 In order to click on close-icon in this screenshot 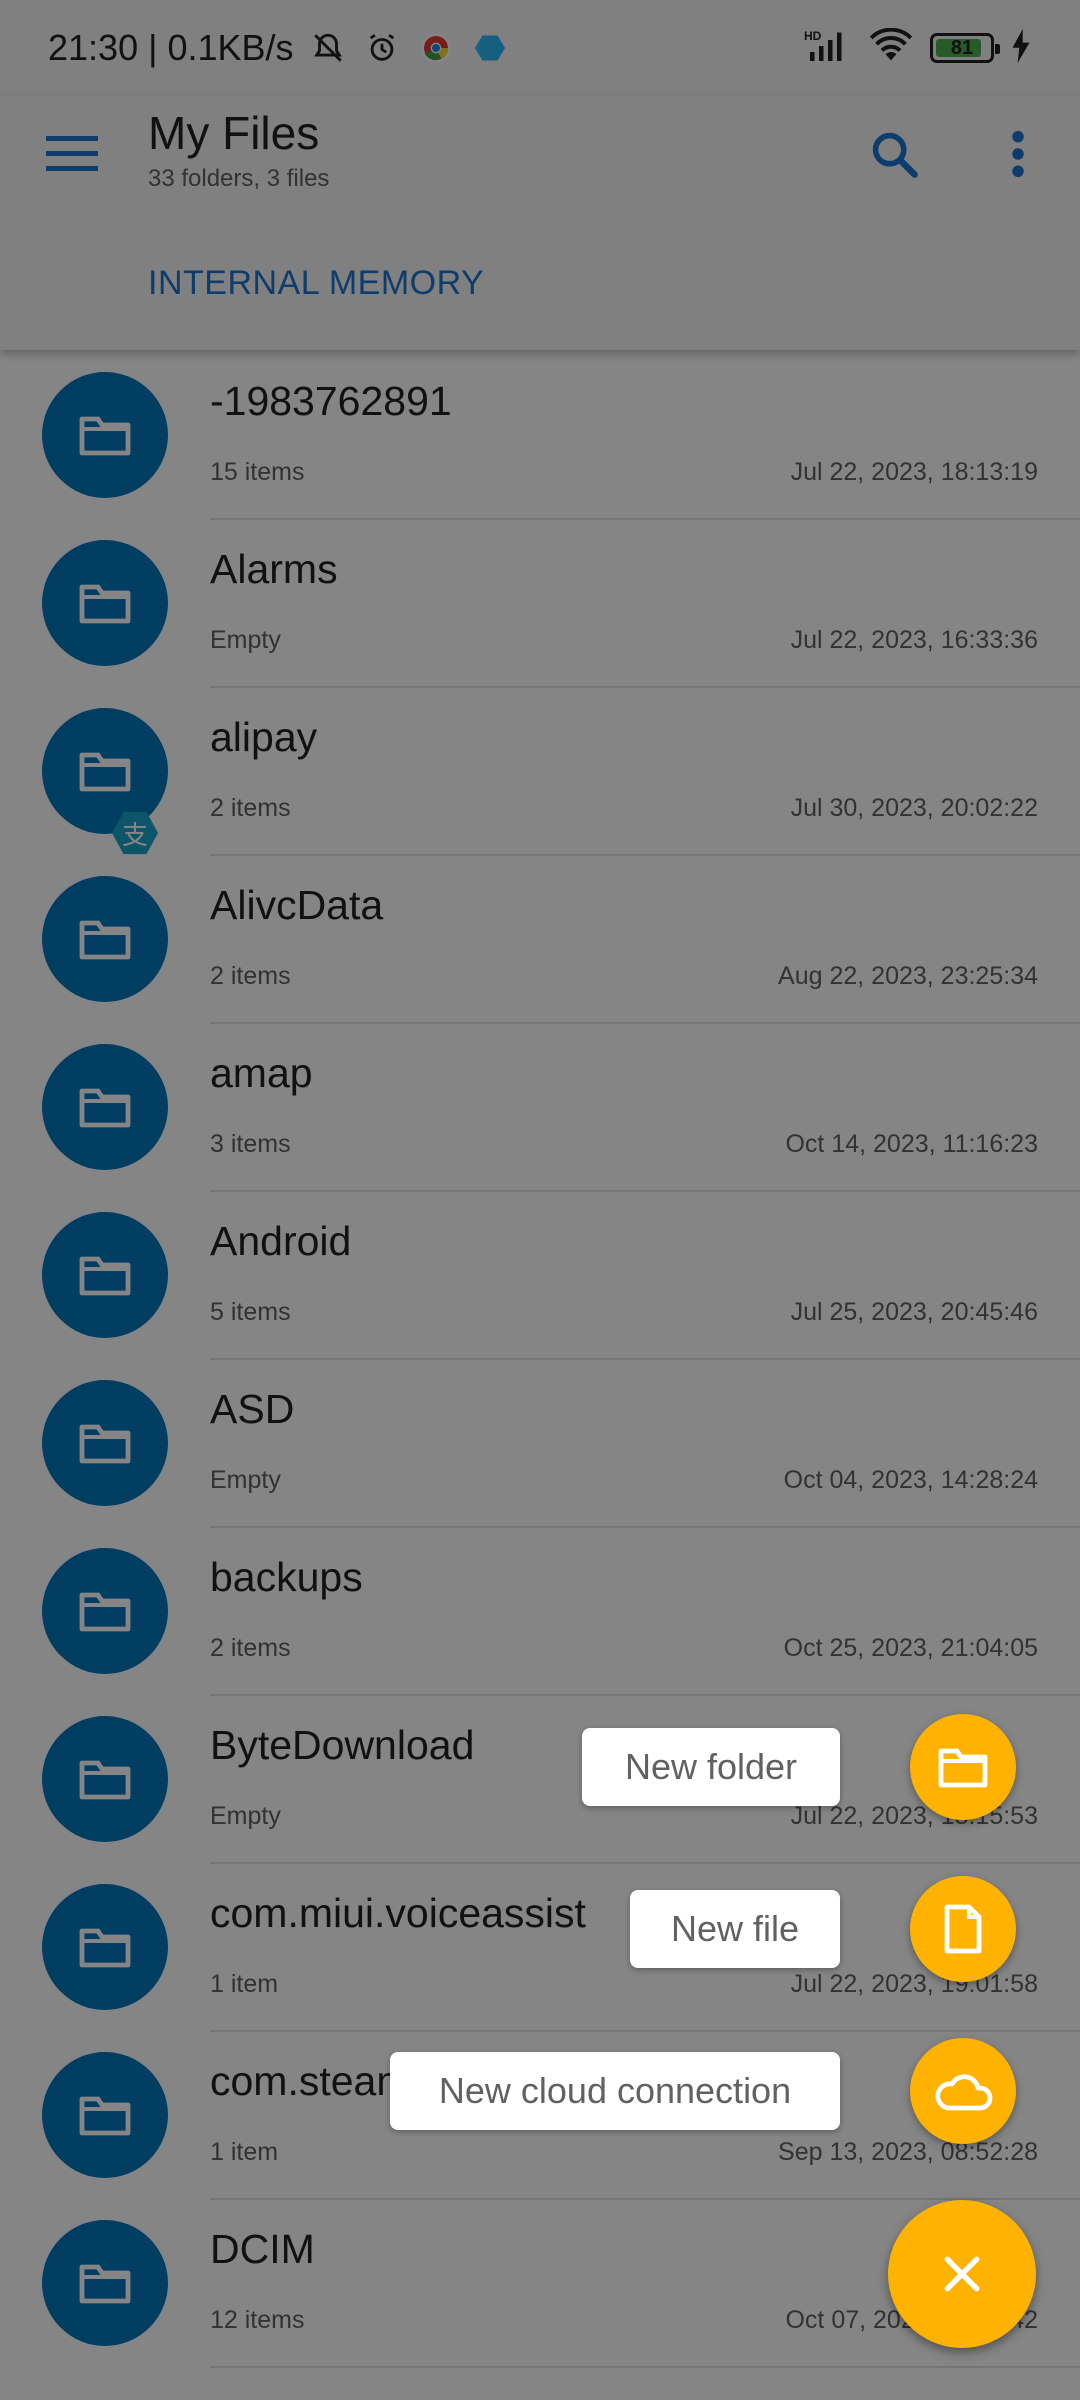, I will do `click(962, 2274)`.